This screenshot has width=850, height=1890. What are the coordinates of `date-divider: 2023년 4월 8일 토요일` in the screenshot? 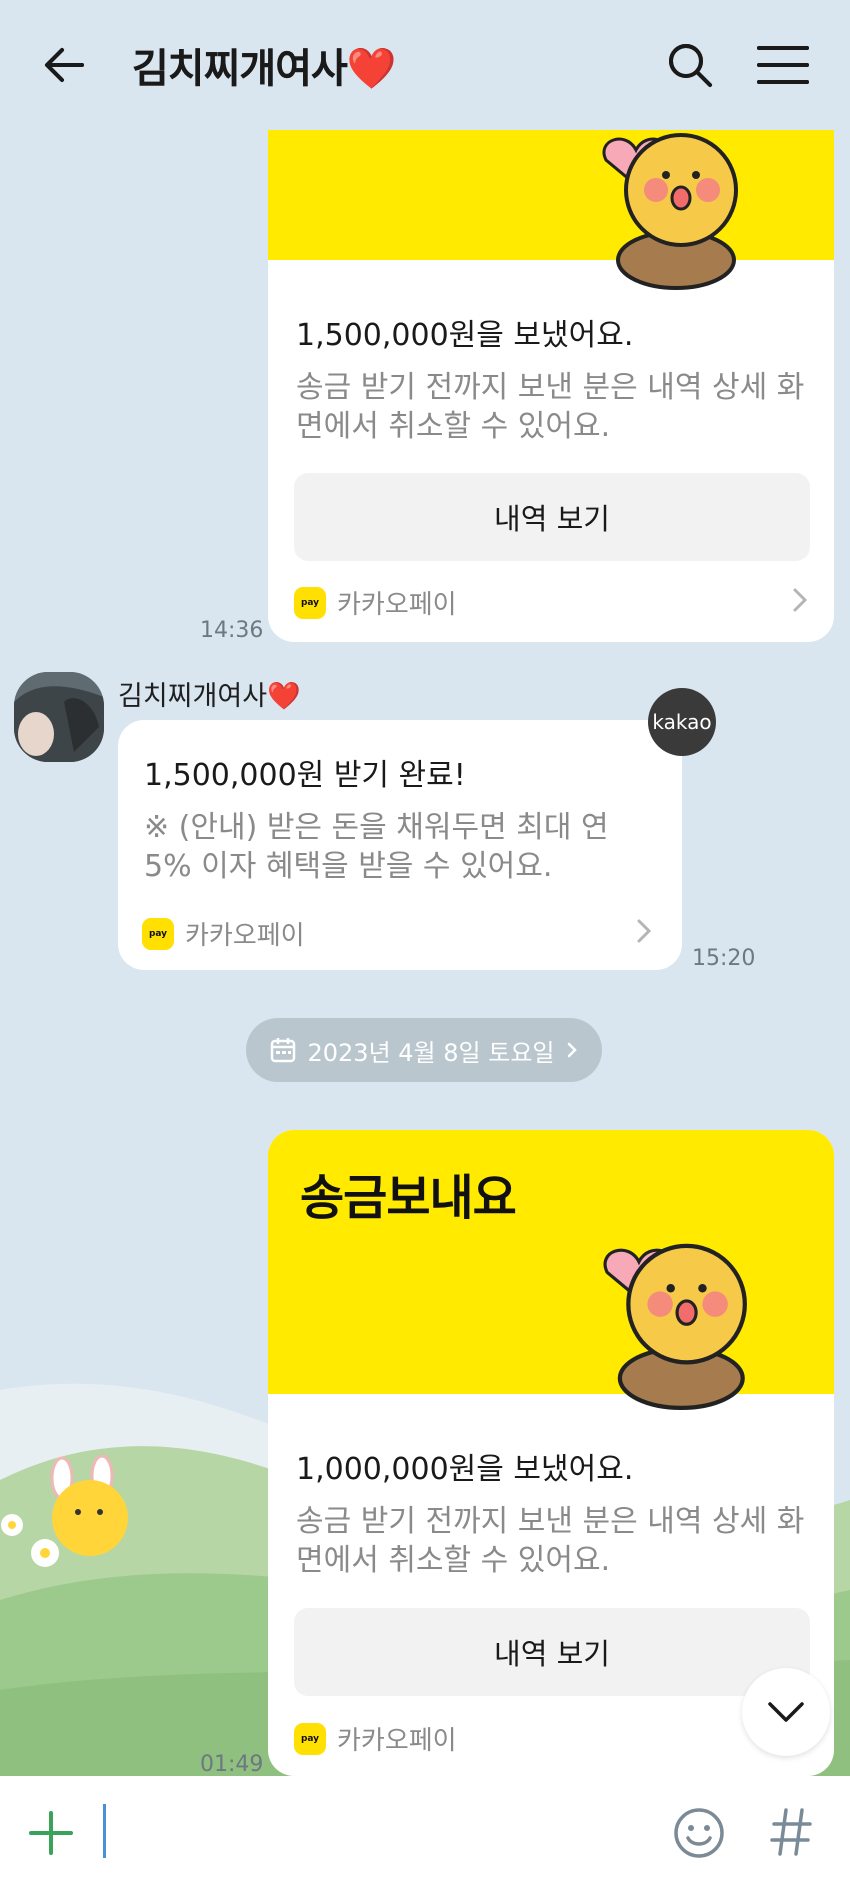 It's located at (424, 1050).